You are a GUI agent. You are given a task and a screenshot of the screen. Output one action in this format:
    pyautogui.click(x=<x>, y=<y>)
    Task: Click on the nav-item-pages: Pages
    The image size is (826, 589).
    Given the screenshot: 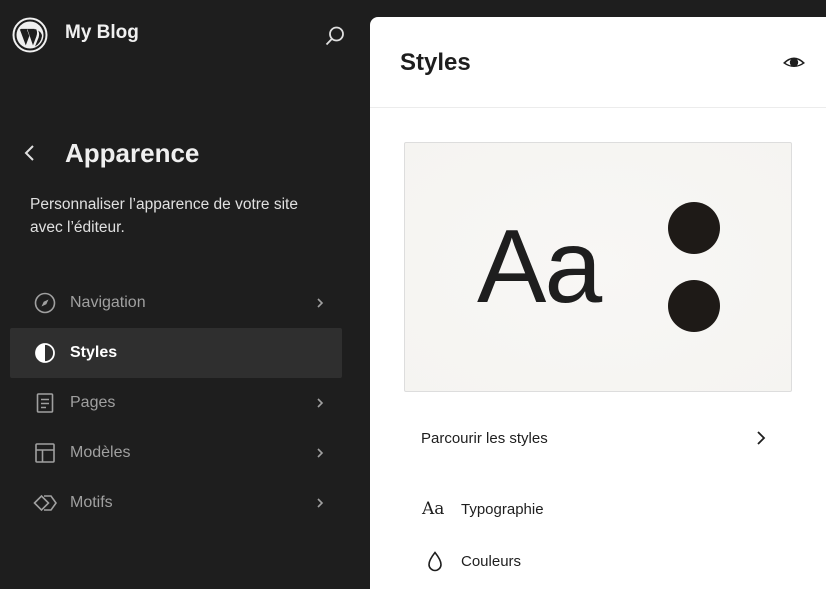 What is the action you would take?
    pyautogui.click(x=176, y=403)
    